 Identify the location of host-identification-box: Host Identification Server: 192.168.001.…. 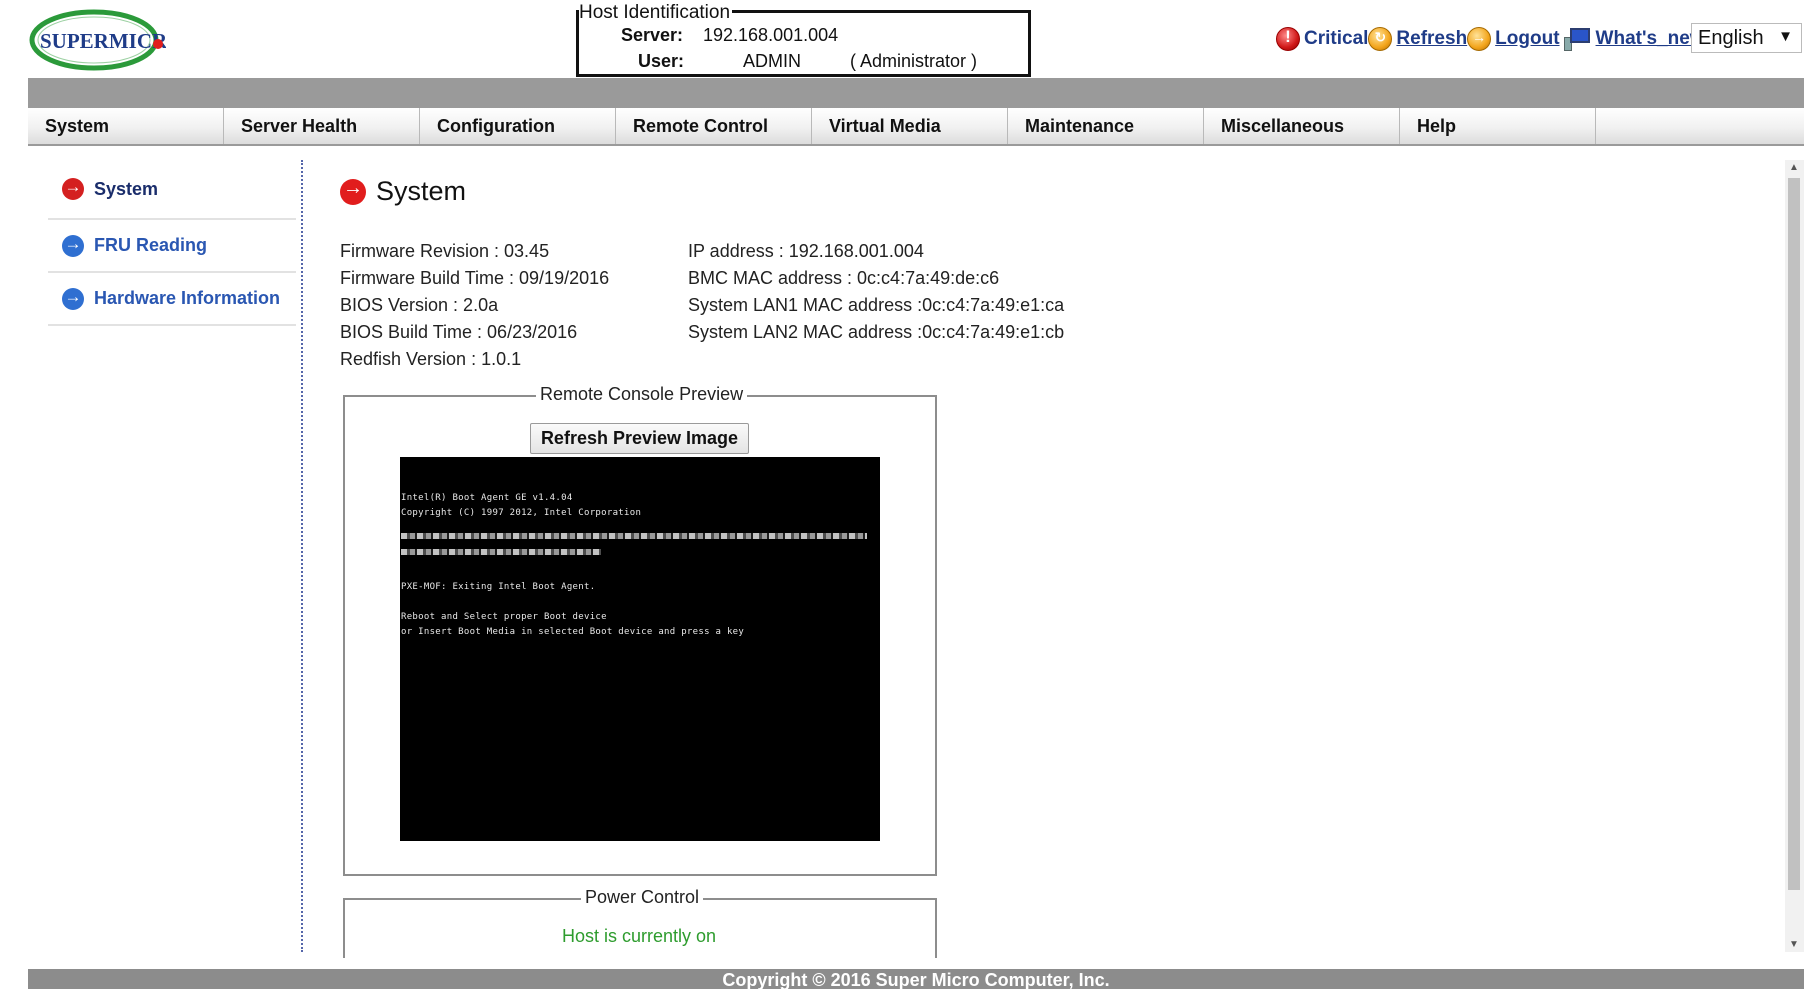
(803, 39).